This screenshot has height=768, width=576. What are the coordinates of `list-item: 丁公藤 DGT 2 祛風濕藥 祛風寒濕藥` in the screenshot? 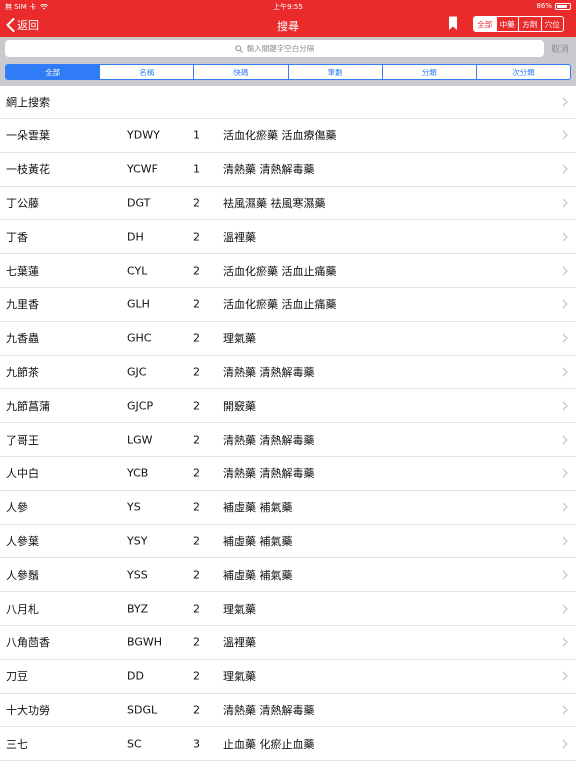 It's located at (288, 204).